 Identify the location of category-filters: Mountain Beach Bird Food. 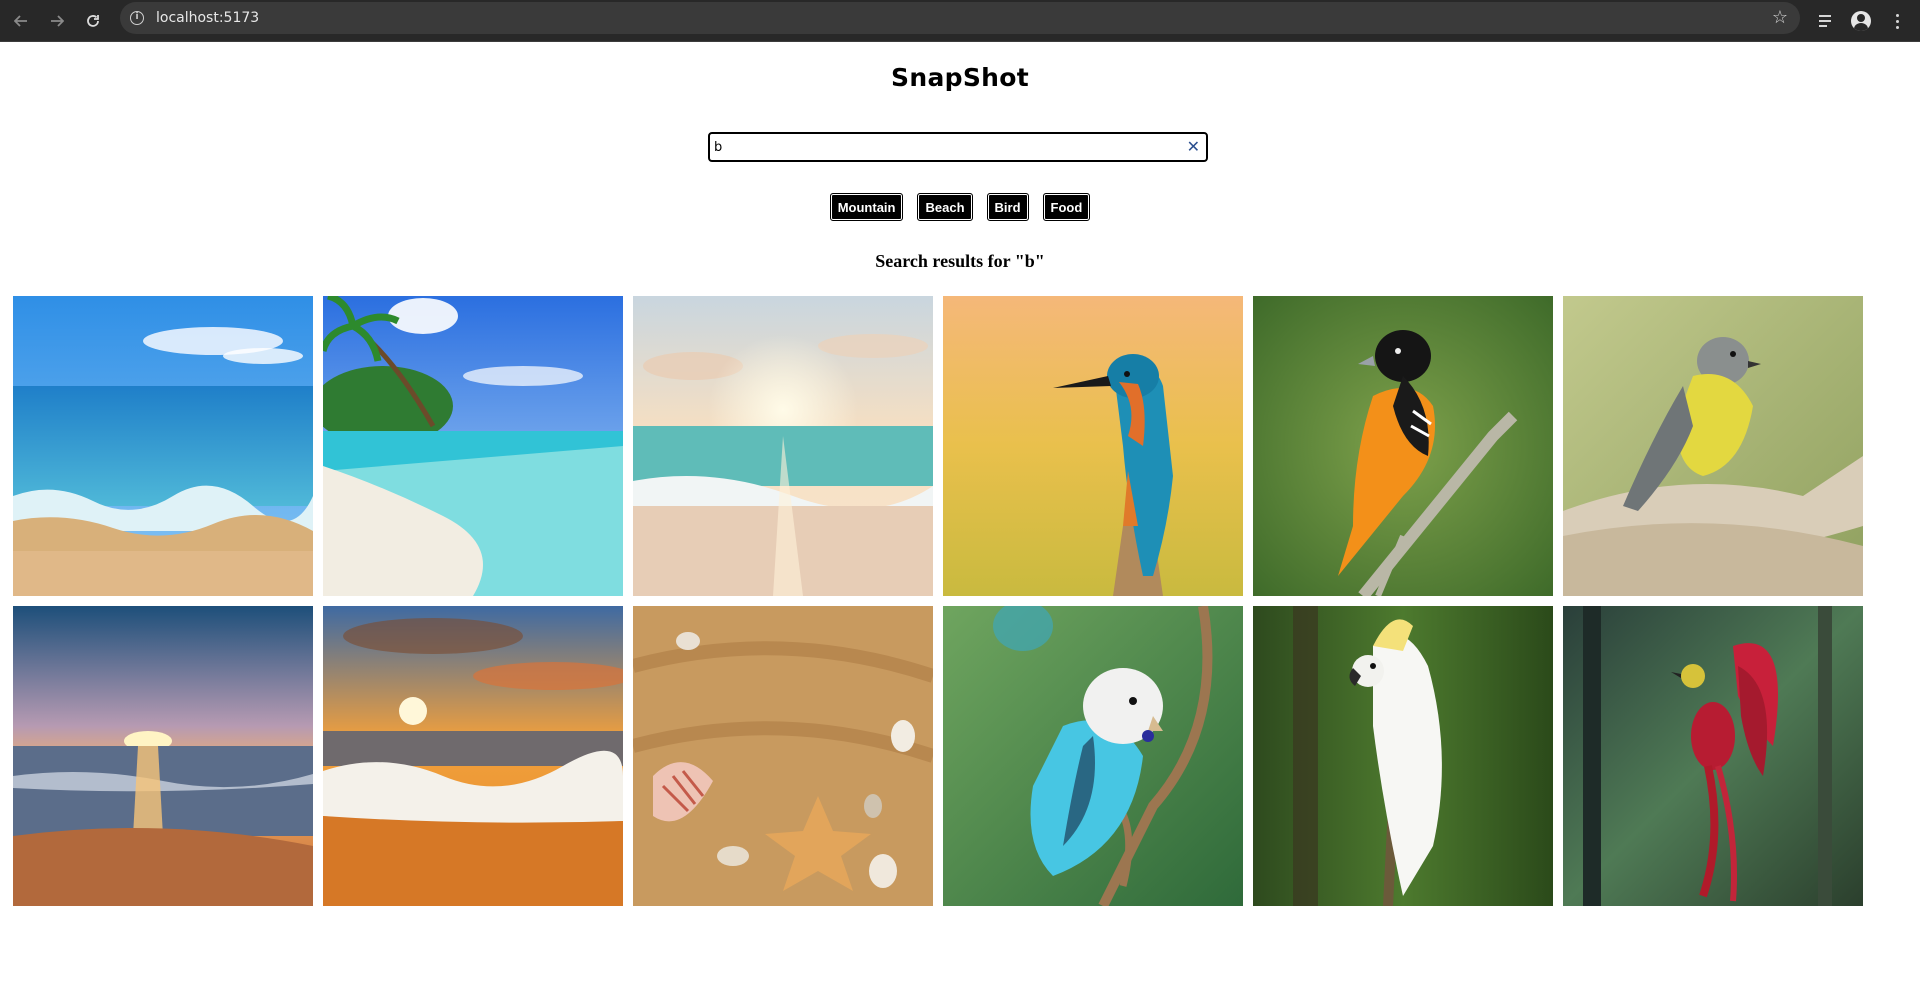
(960, 207).